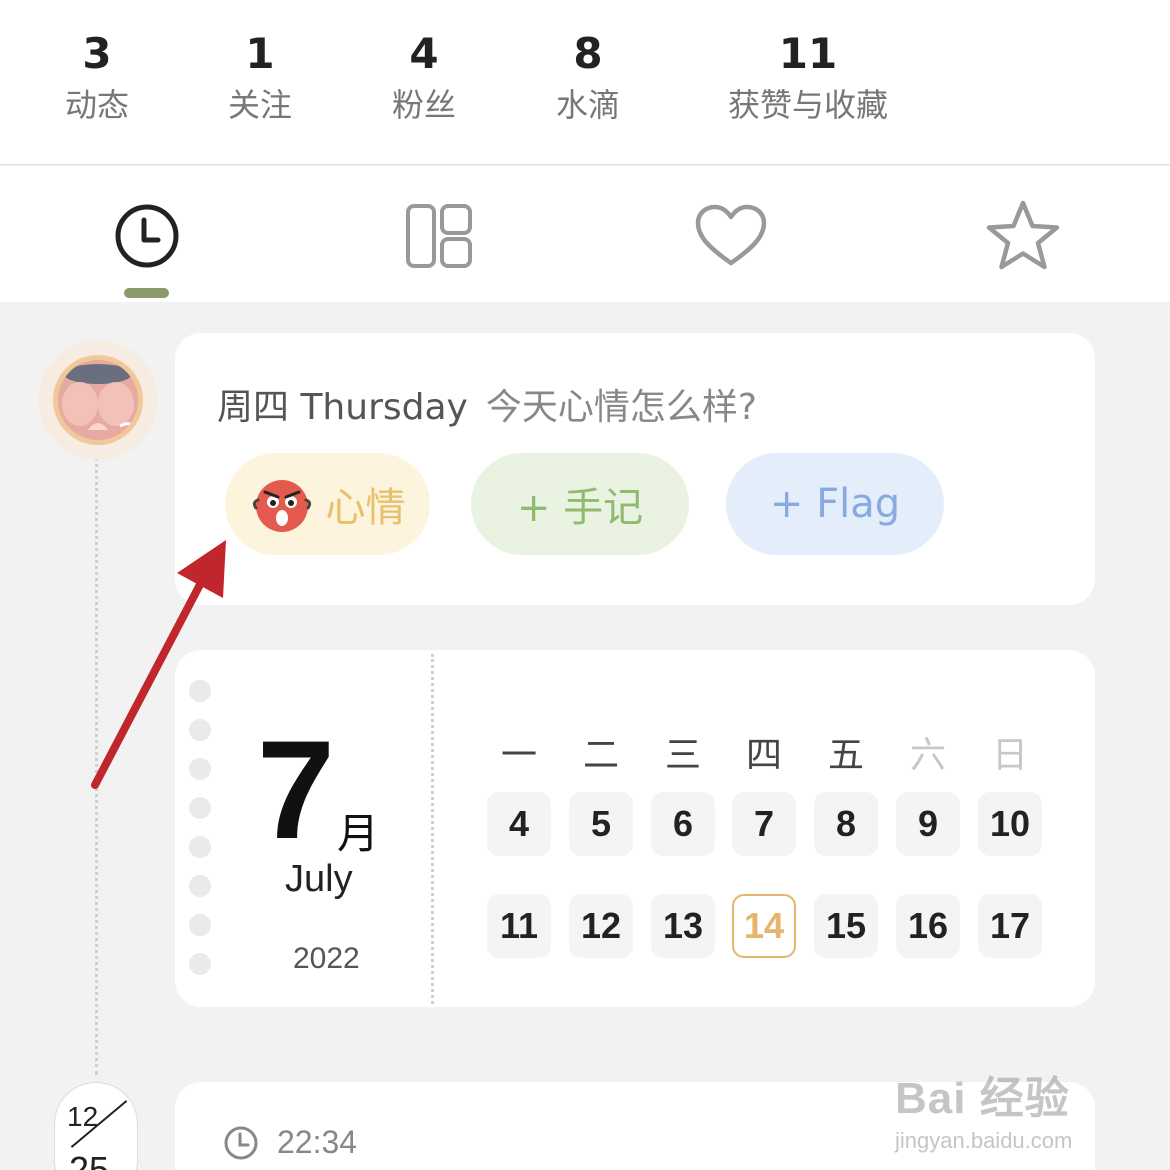 The width and height of the screenshot is (1170, 1170). Describe the element at coordinates (424, 53) in the screenshot. I see `stat-value: 4` at that location.